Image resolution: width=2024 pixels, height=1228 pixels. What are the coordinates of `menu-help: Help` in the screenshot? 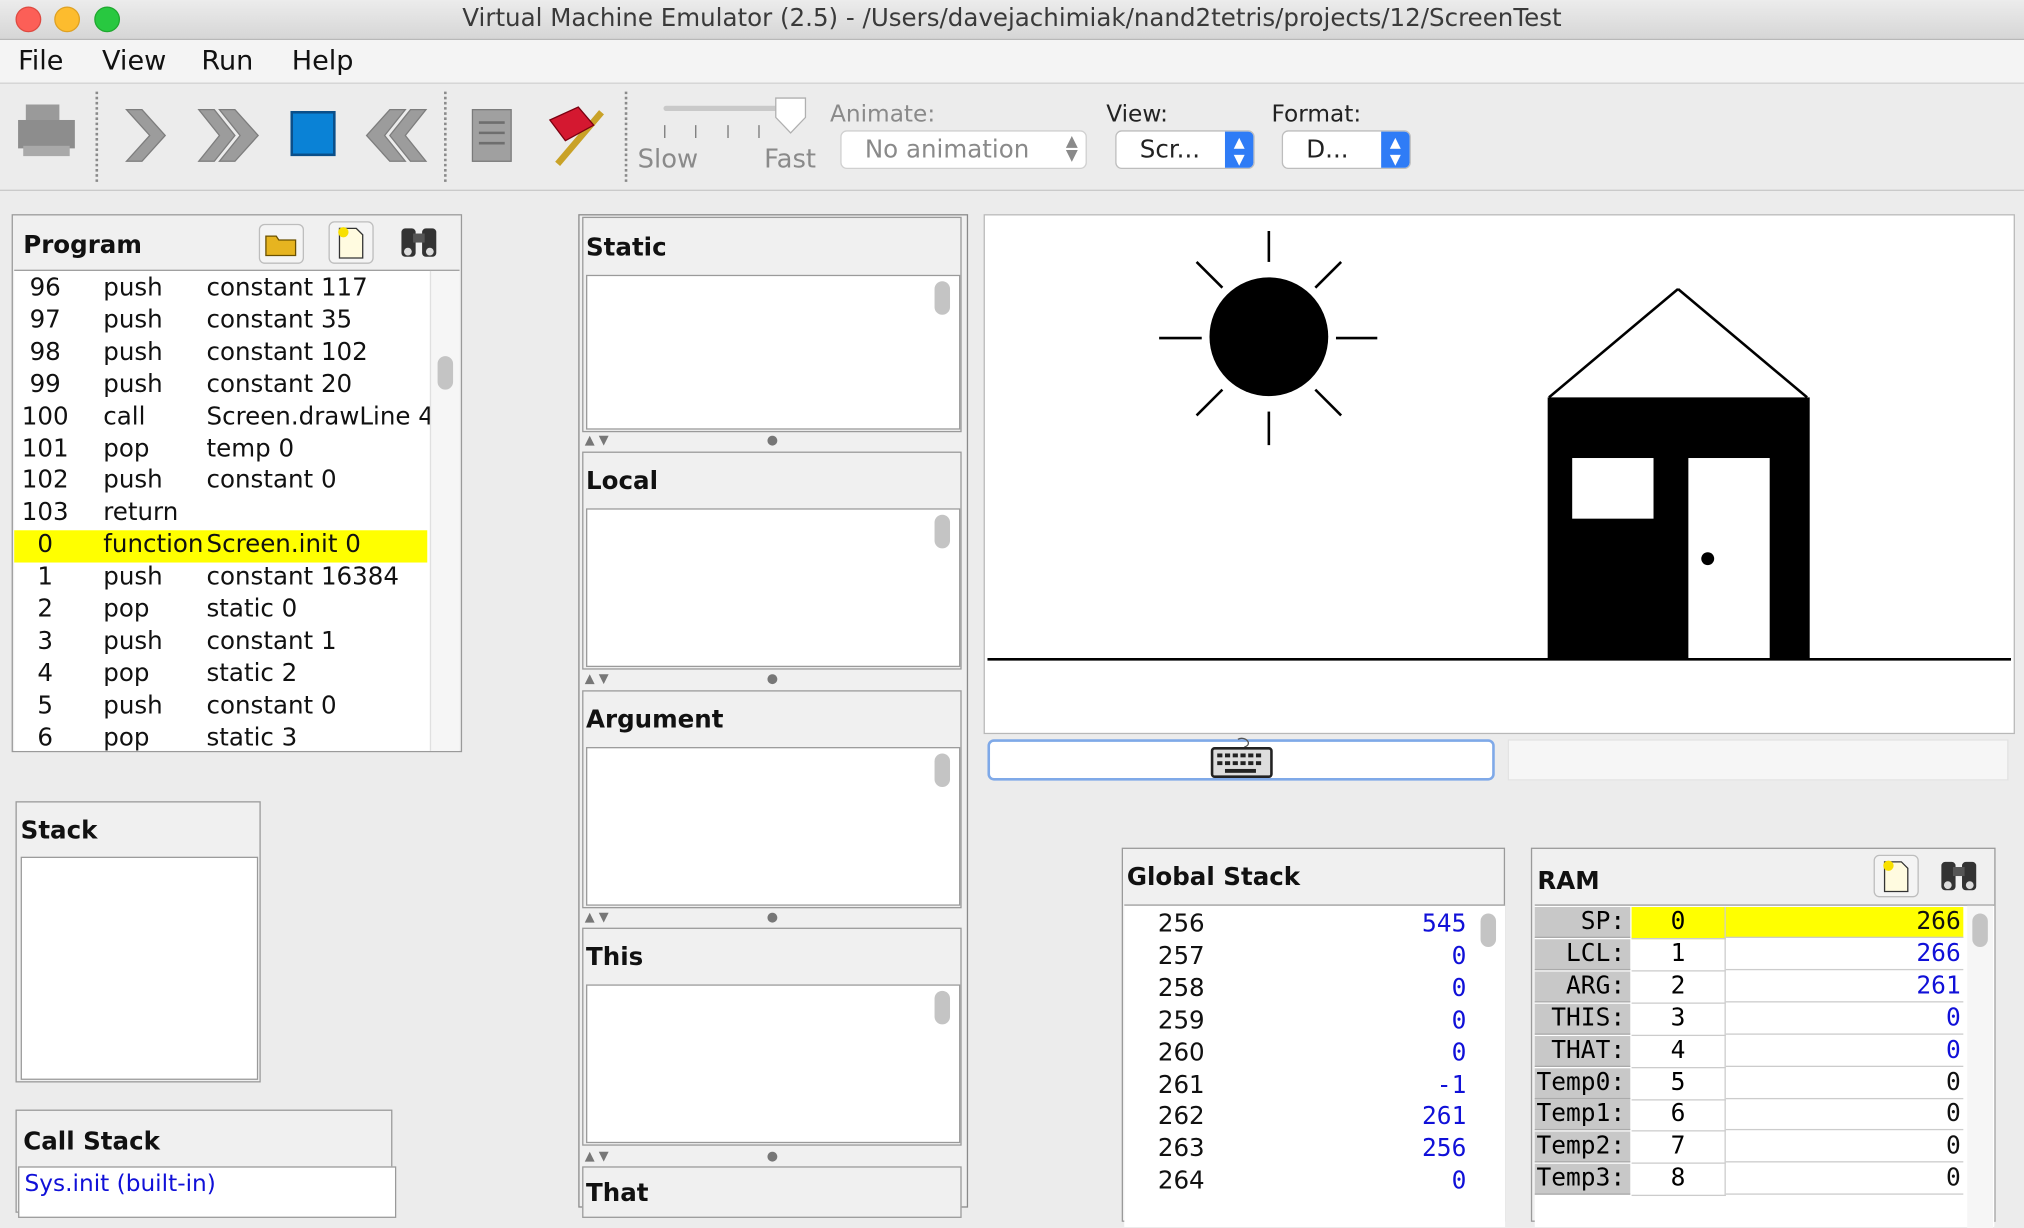 It's located at (323, 60).